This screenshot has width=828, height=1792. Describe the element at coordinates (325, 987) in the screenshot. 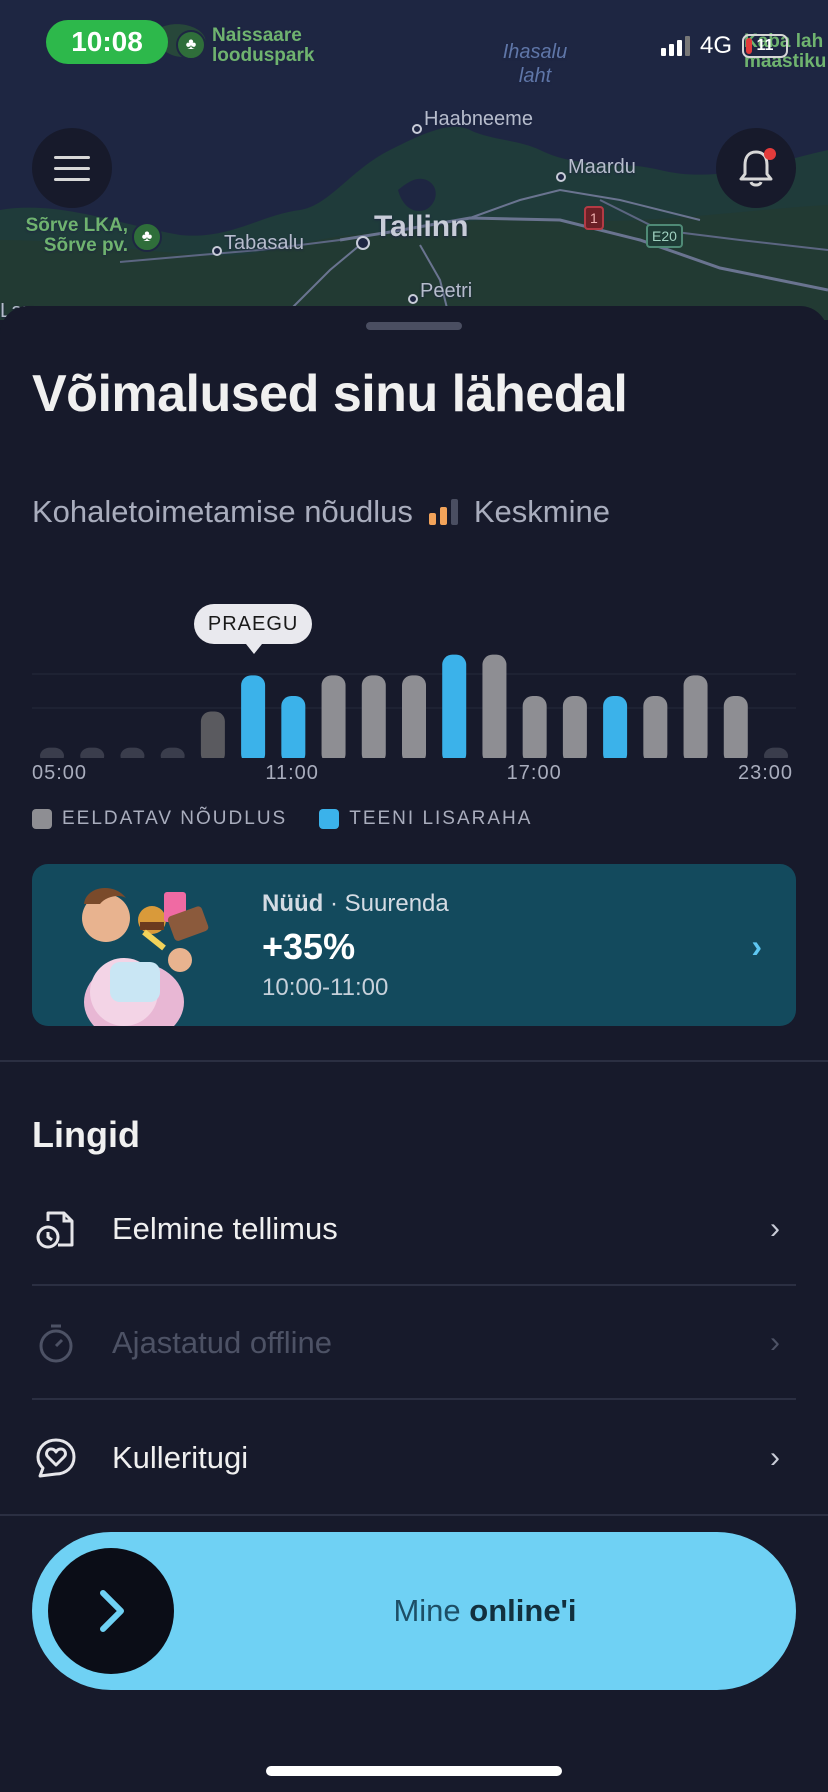

I see `promo-time: 10:00-11:00` at that location.